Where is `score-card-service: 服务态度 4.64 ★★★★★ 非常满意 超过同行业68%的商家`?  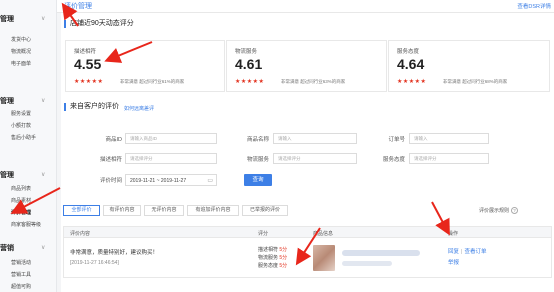
score-card-service: 服务态度 4.64 ★★★★★ 非常满意 超过同行业68%的商家 is located at coordinates (469, 66).